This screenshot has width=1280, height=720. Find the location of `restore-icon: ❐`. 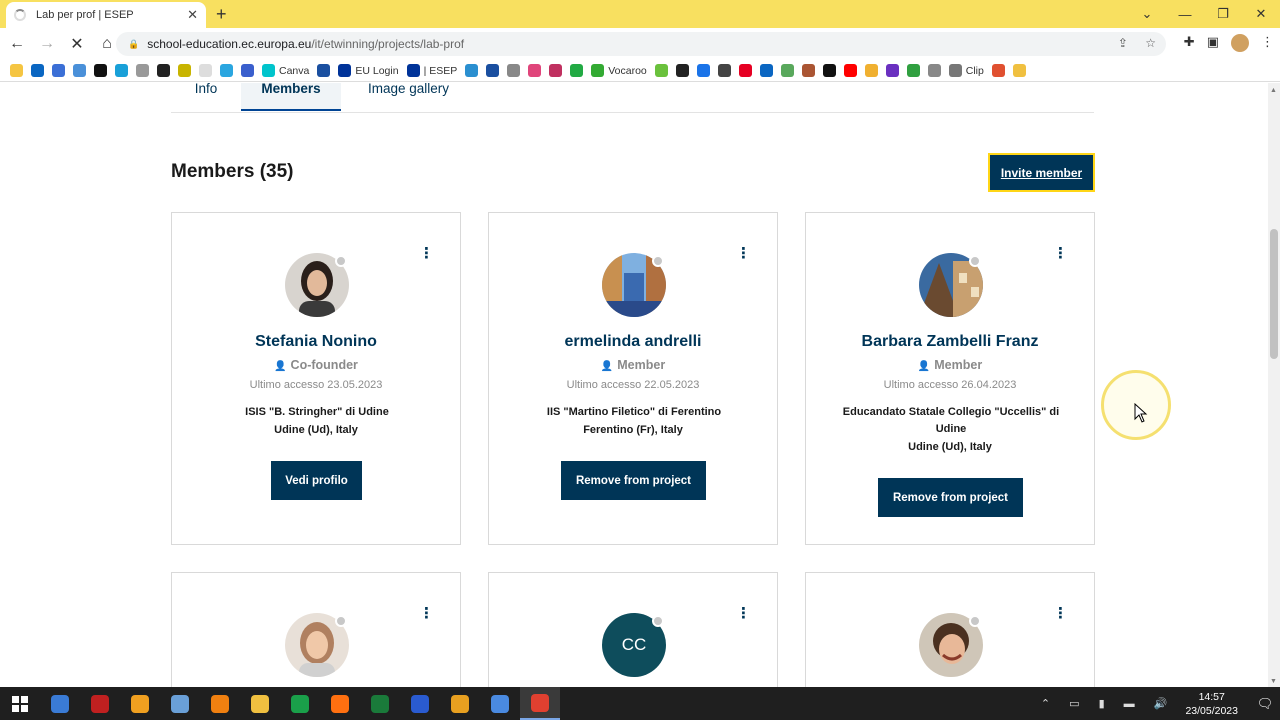

restore-icon: ❐ is located at coordinates (1223, 14).